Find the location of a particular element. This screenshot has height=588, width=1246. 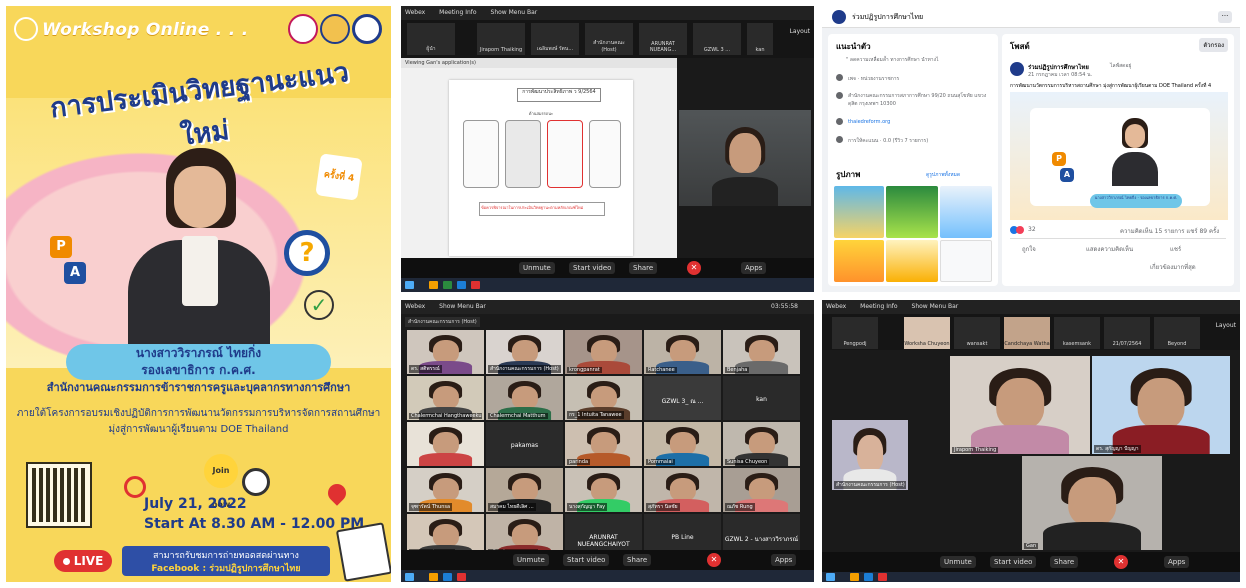

strip-tile: Pengpodj is located at coordinates (855, 333).